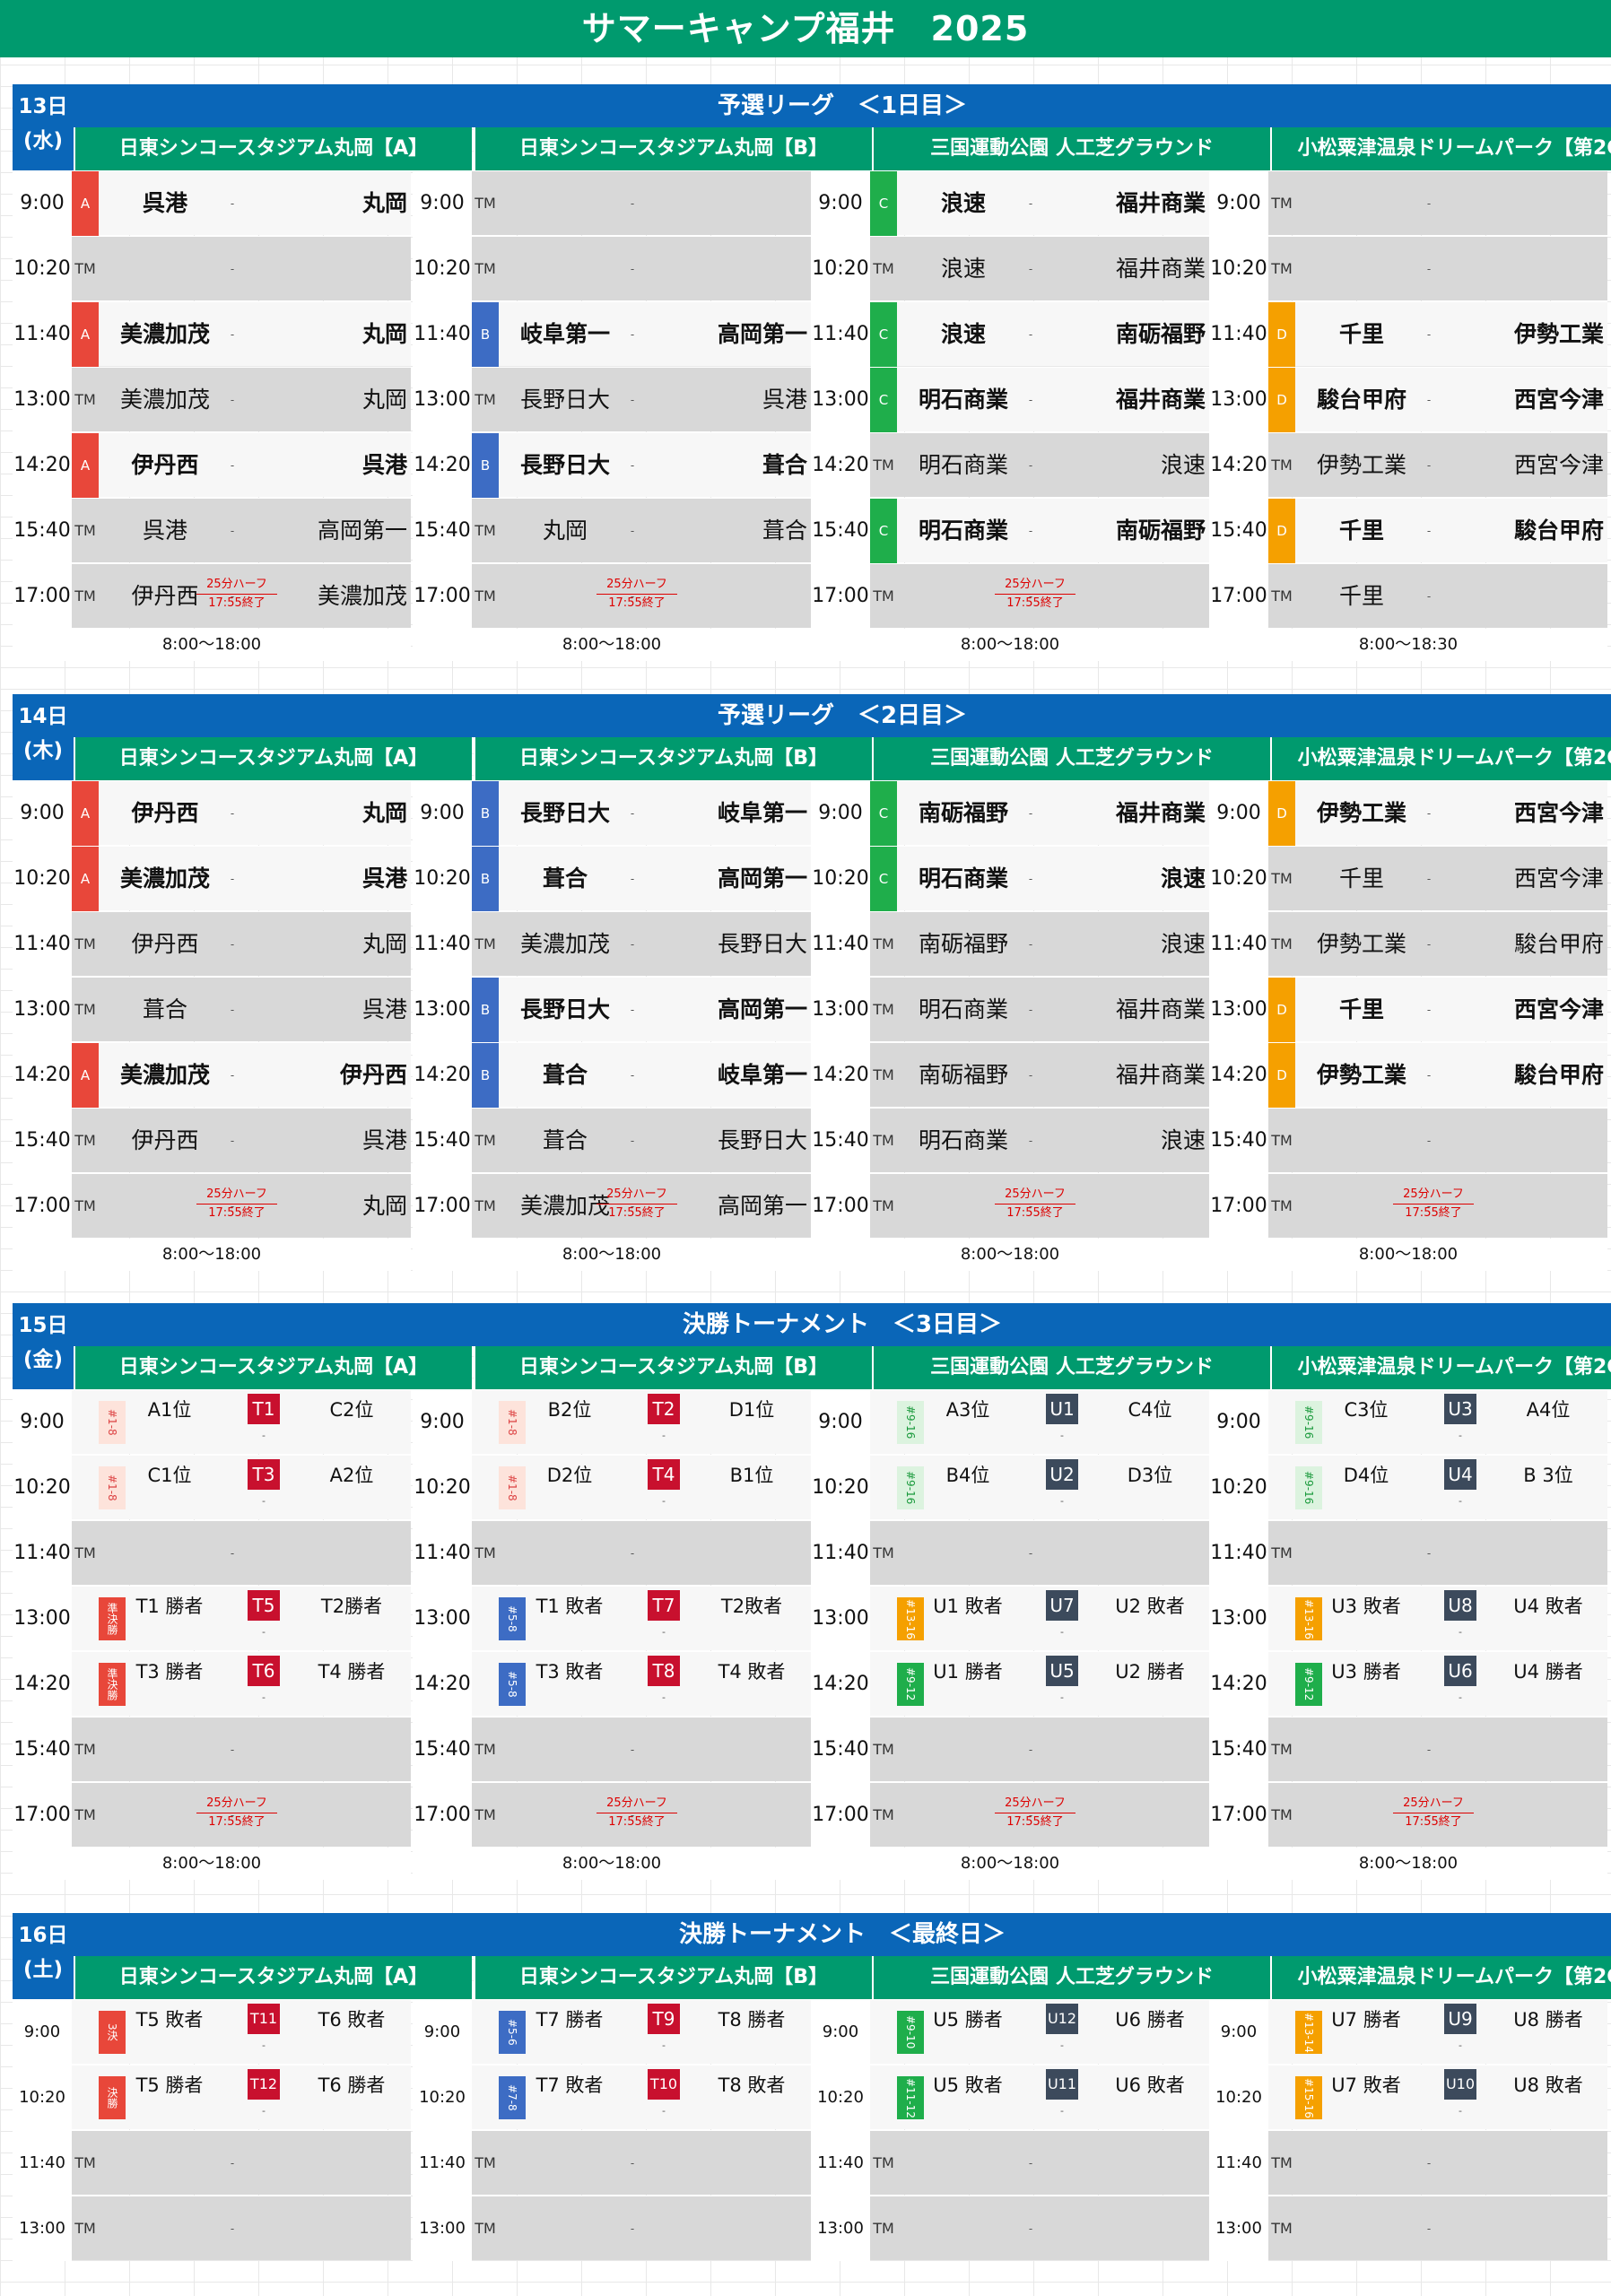 The width and height of the screenshot is (1611, 2296). What do you see at coordinates (1361, 596) in the screenshot?
I see `team-home: 千里` at bounding box center [1361, 596].